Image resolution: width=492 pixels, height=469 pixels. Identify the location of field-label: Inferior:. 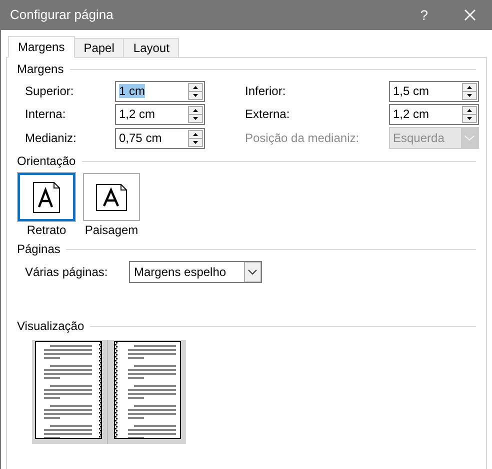
(266, 91).